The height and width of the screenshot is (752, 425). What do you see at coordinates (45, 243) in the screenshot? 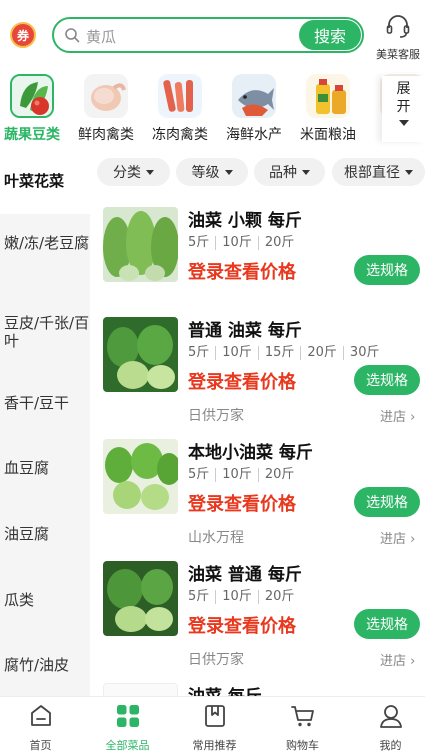
I see `sidebar-item-tofu: 嫩/冻/老豆腐` at bounding box center [45, 243].